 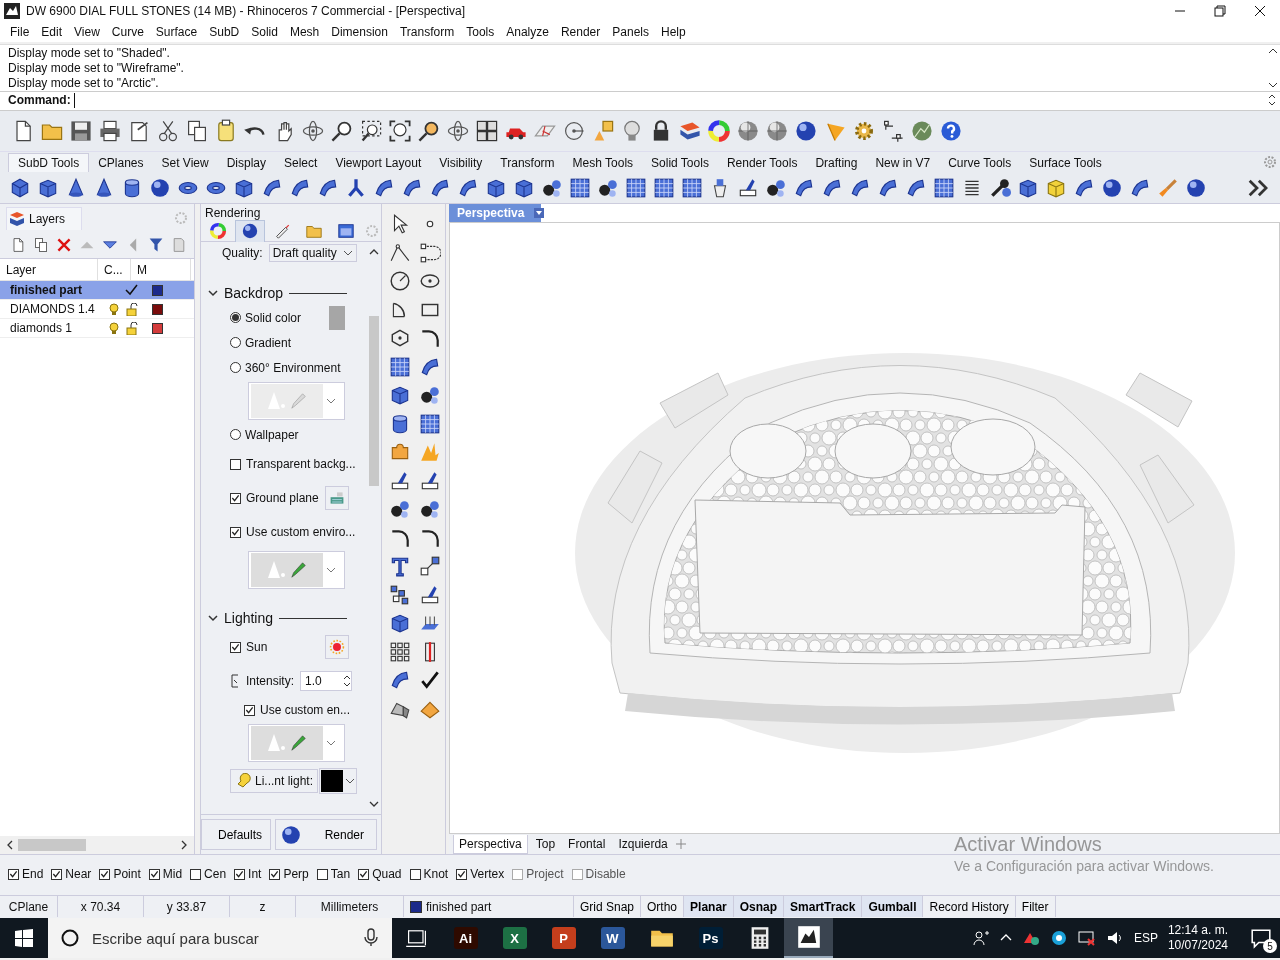 I want to click on zoom-selected-icon, so click(x=429, y=131).